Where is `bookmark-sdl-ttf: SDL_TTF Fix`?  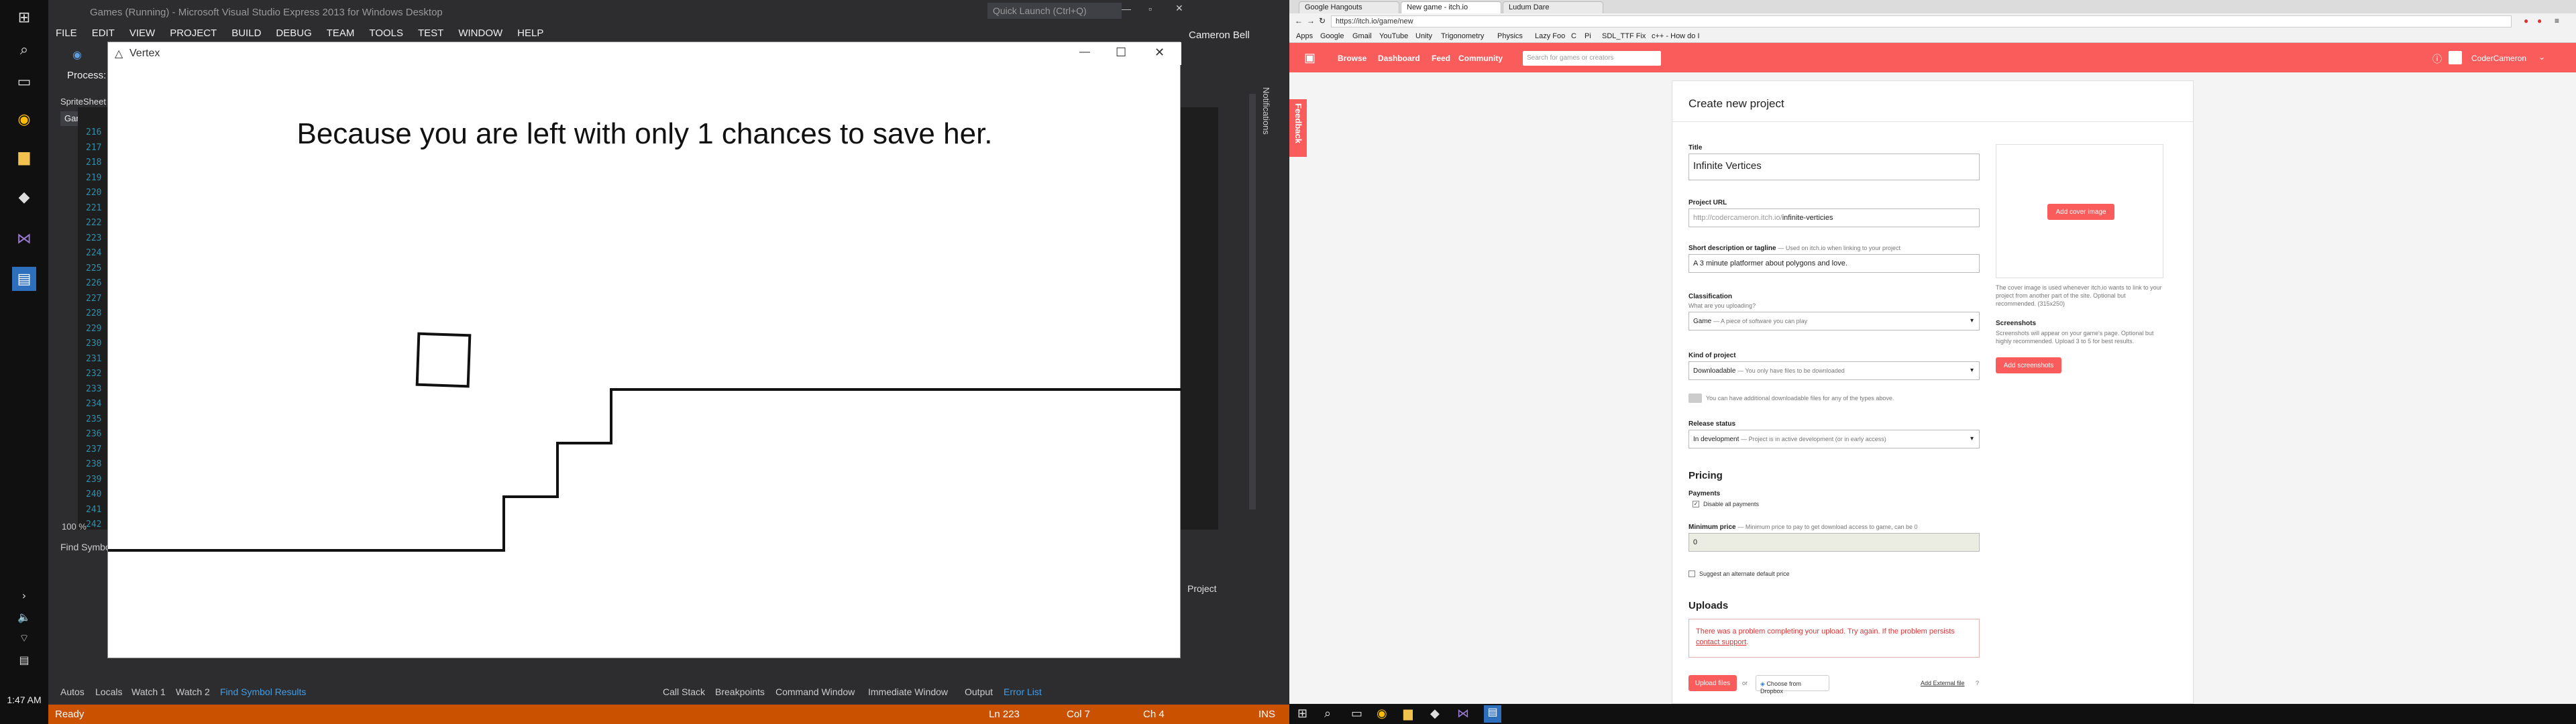 bookmark-sdl-ttf: SDL_TTF Fix is located at coordinates (1624, 36).